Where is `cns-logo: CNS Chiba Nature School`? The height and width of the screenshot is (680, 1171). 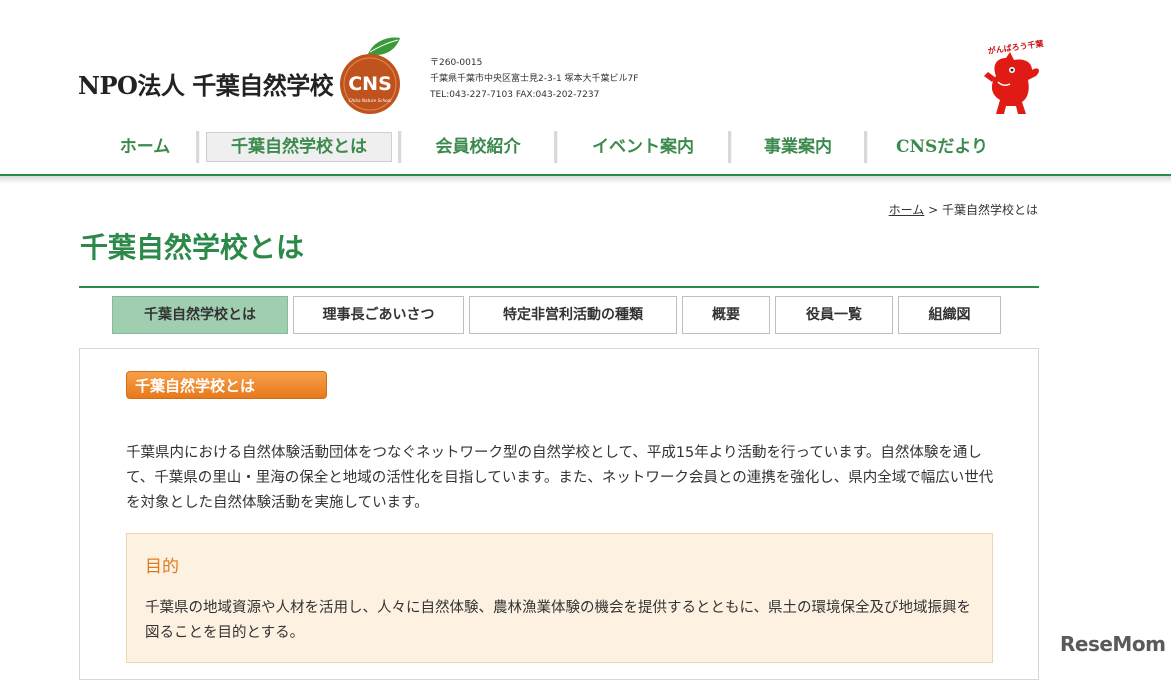 cns-logo: CNS Chiba Nature School is located at coordinates (372, 76).